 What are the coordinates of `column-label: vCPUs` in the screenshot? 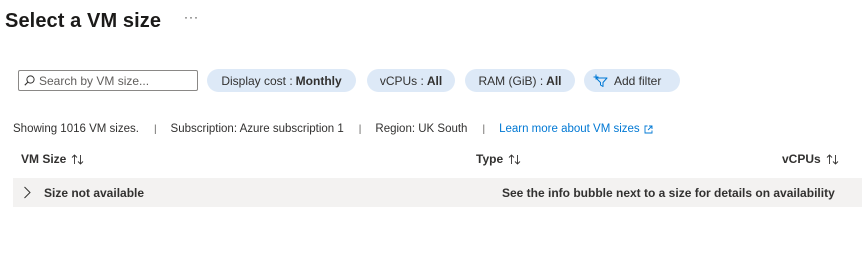 It's located at (801, 159).